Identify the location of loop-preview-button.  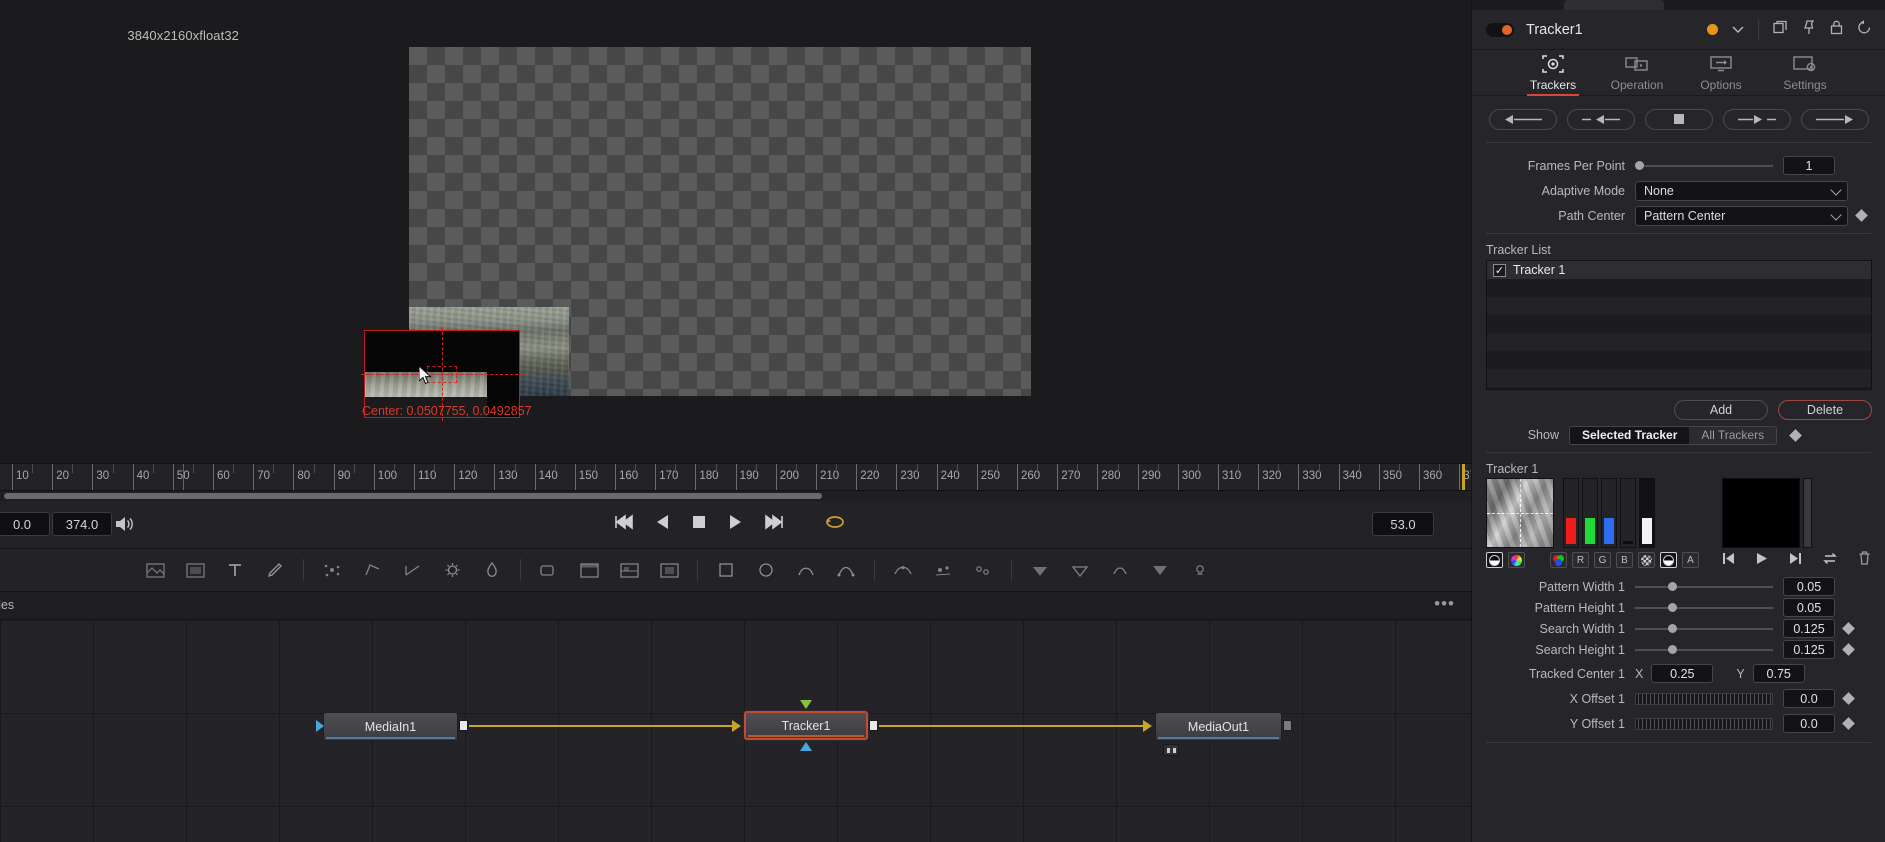
(1830, 561).